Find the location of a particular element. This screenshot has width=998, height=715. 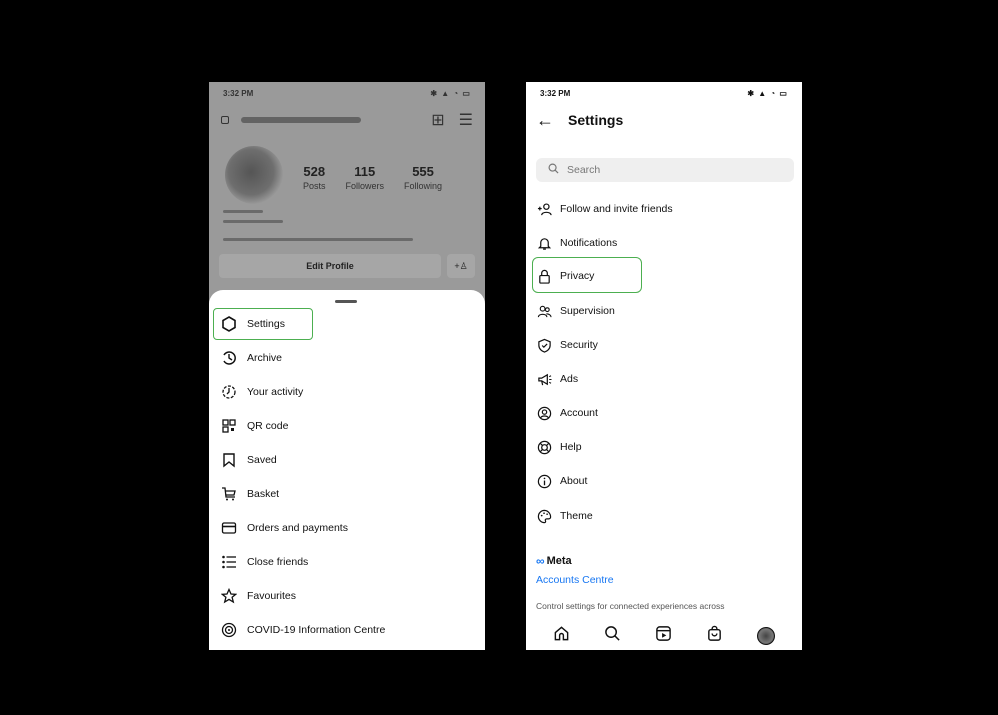

bookmark-icon is located at coordinates (229, 460).